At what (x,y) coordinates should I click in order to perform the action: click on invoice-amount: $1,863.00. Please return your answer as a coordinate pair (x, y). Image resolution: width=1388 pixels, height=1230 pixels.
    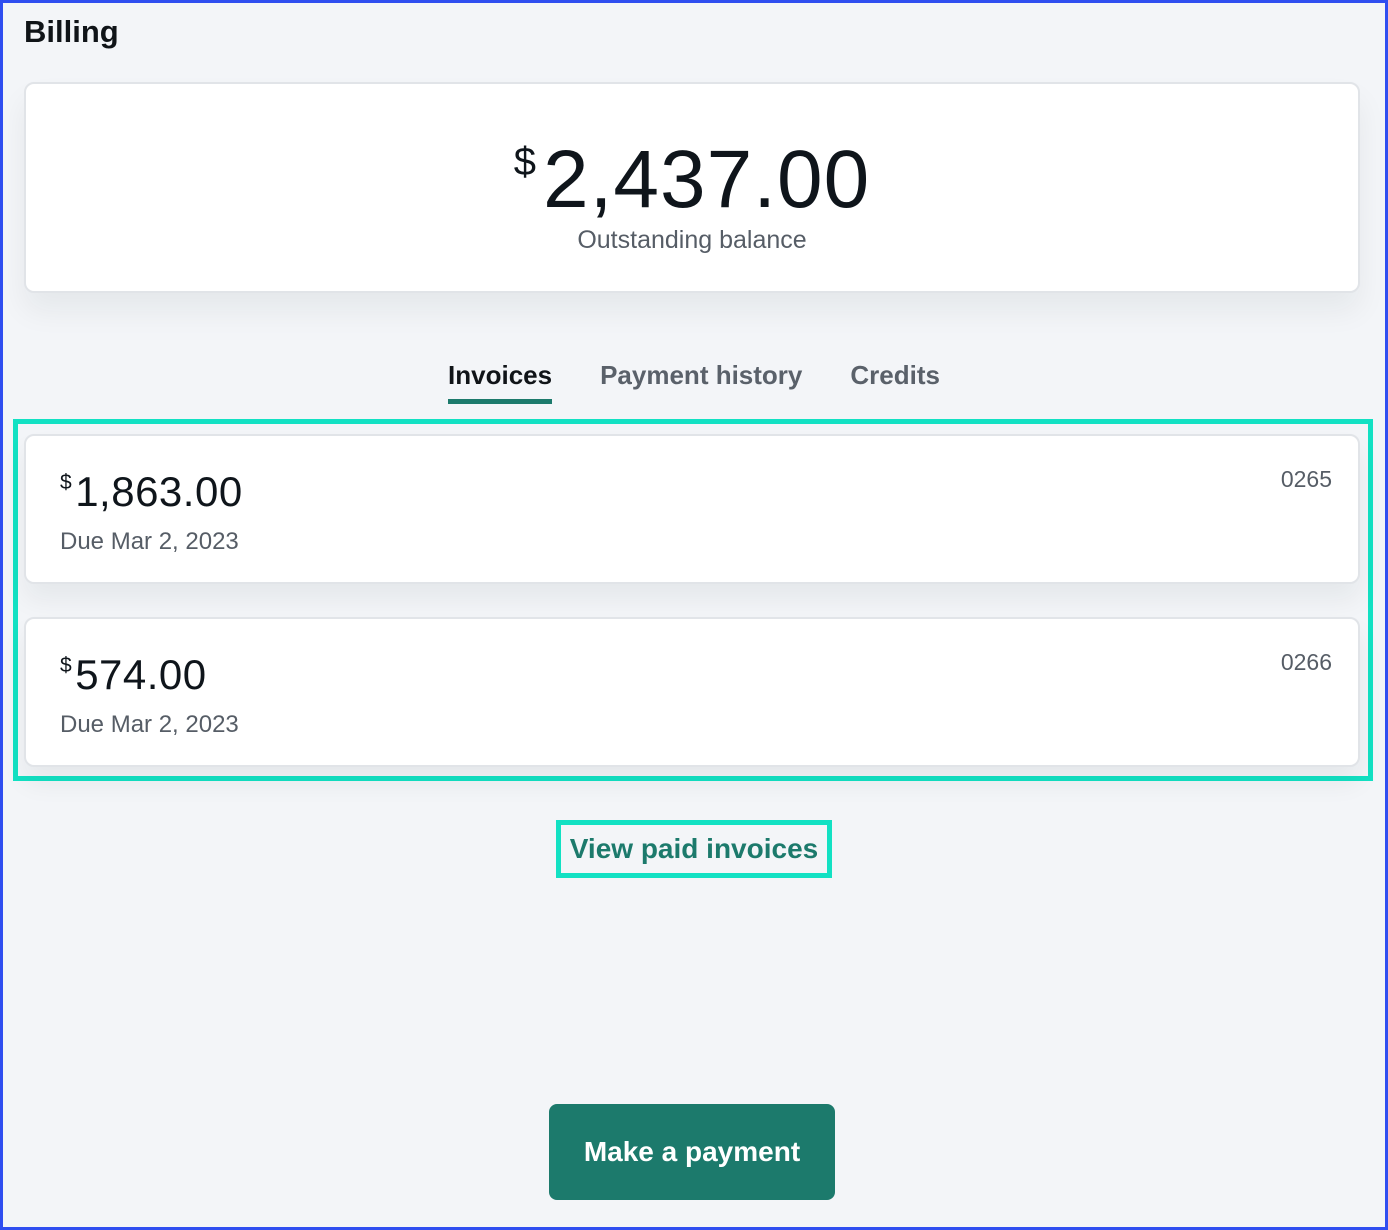
    Looking at the image, I should click on (151, 492).